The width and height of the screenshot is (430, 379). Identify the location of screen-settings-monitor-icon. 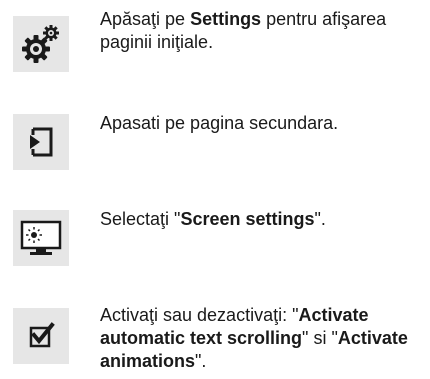
(41, 238).